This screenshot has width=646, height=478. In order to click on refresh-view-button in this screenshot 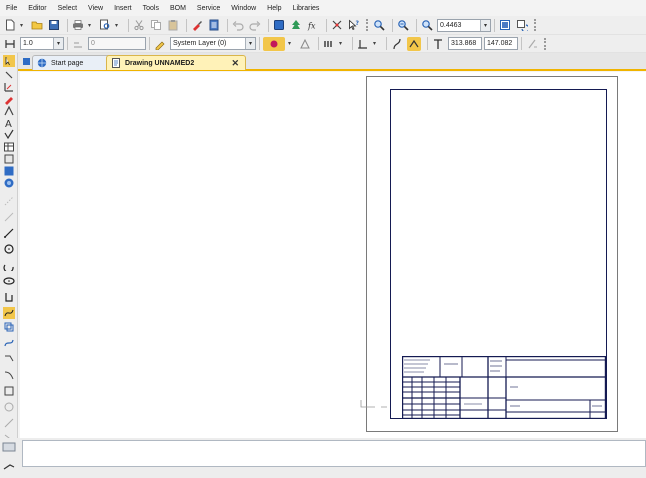, I will do `click(522, 25)`.